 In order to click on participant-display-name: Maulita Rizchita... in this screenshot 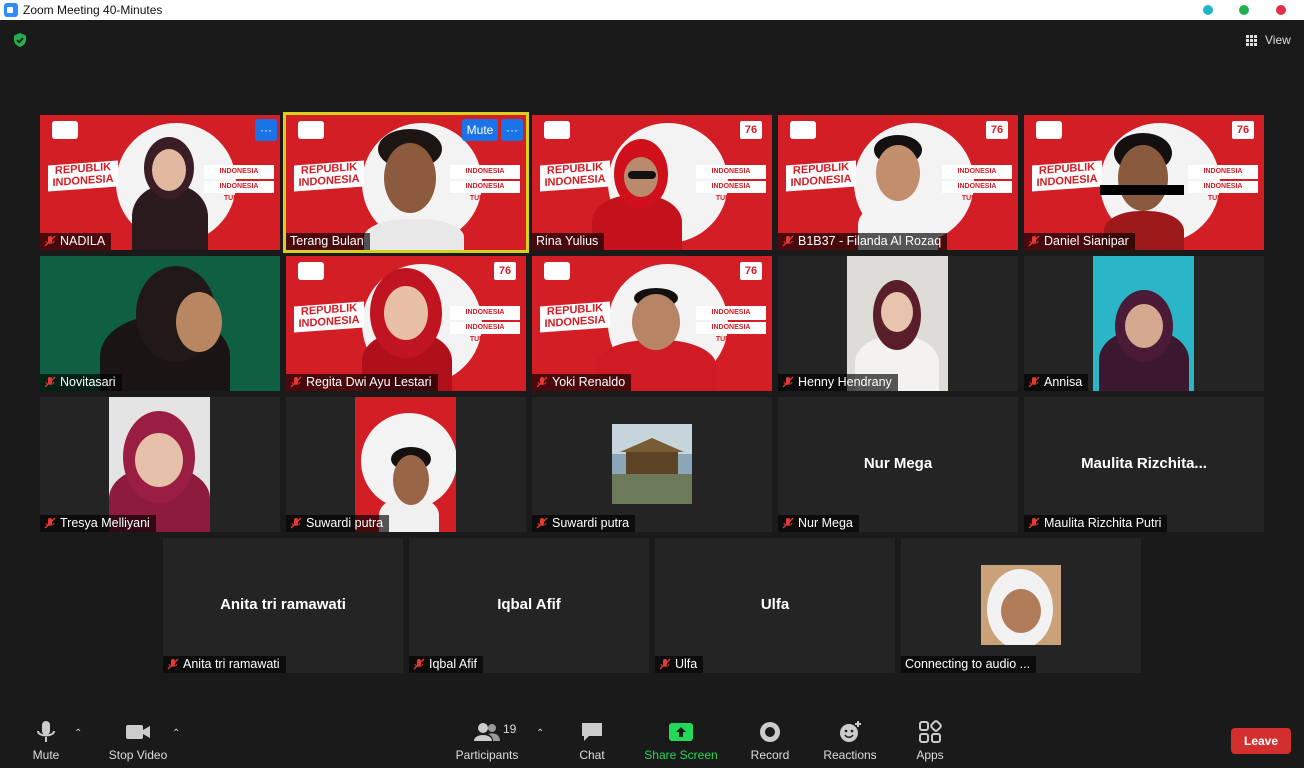, I will do `click(1144, 463)`.